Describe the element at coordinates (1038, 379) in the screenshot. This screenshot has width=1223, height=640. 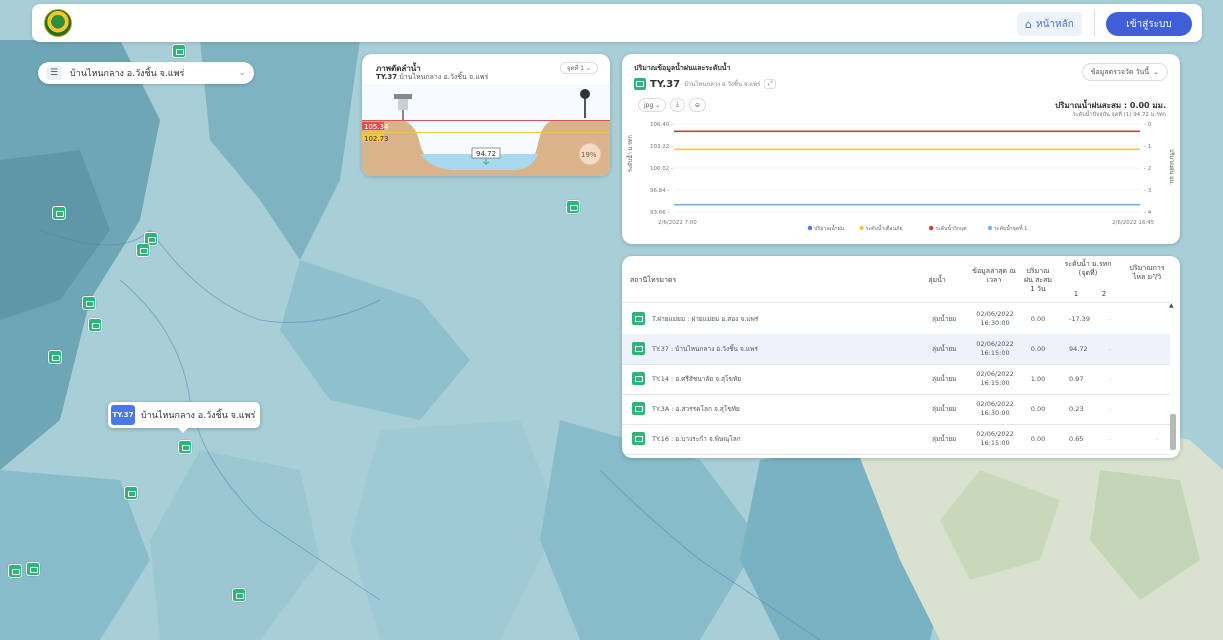
I see `row-rain: 1.00` at that location.